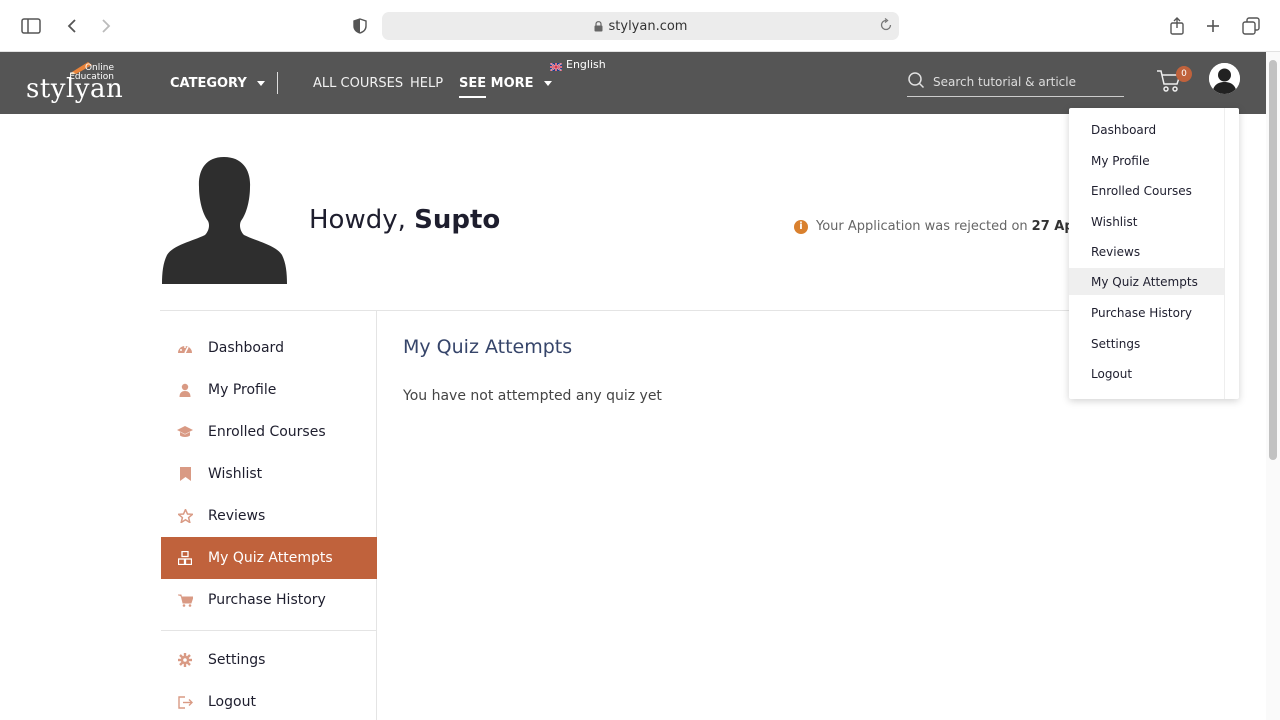 The image size is (1280, 720). I want to click on dropdown-item-wishlist: Wishlist, so click(1146, 221).